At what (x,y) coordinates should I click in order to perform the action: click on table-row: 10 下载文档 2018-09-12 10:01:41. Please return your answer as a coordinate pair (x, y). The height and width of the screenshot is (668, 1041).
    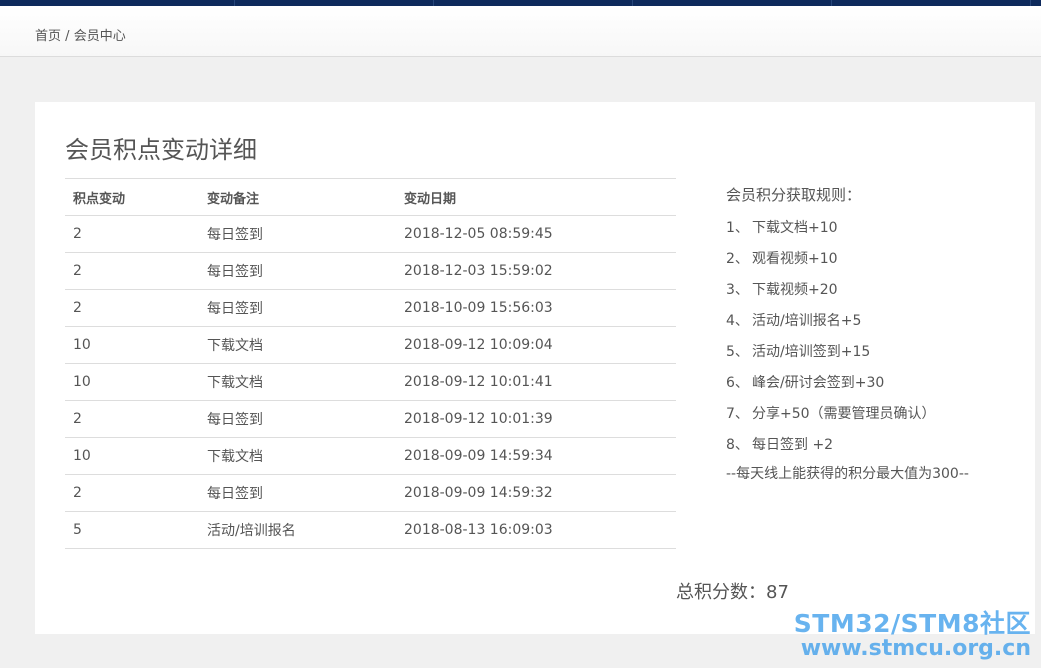
    Looking at the image, I should click on (370, 382).